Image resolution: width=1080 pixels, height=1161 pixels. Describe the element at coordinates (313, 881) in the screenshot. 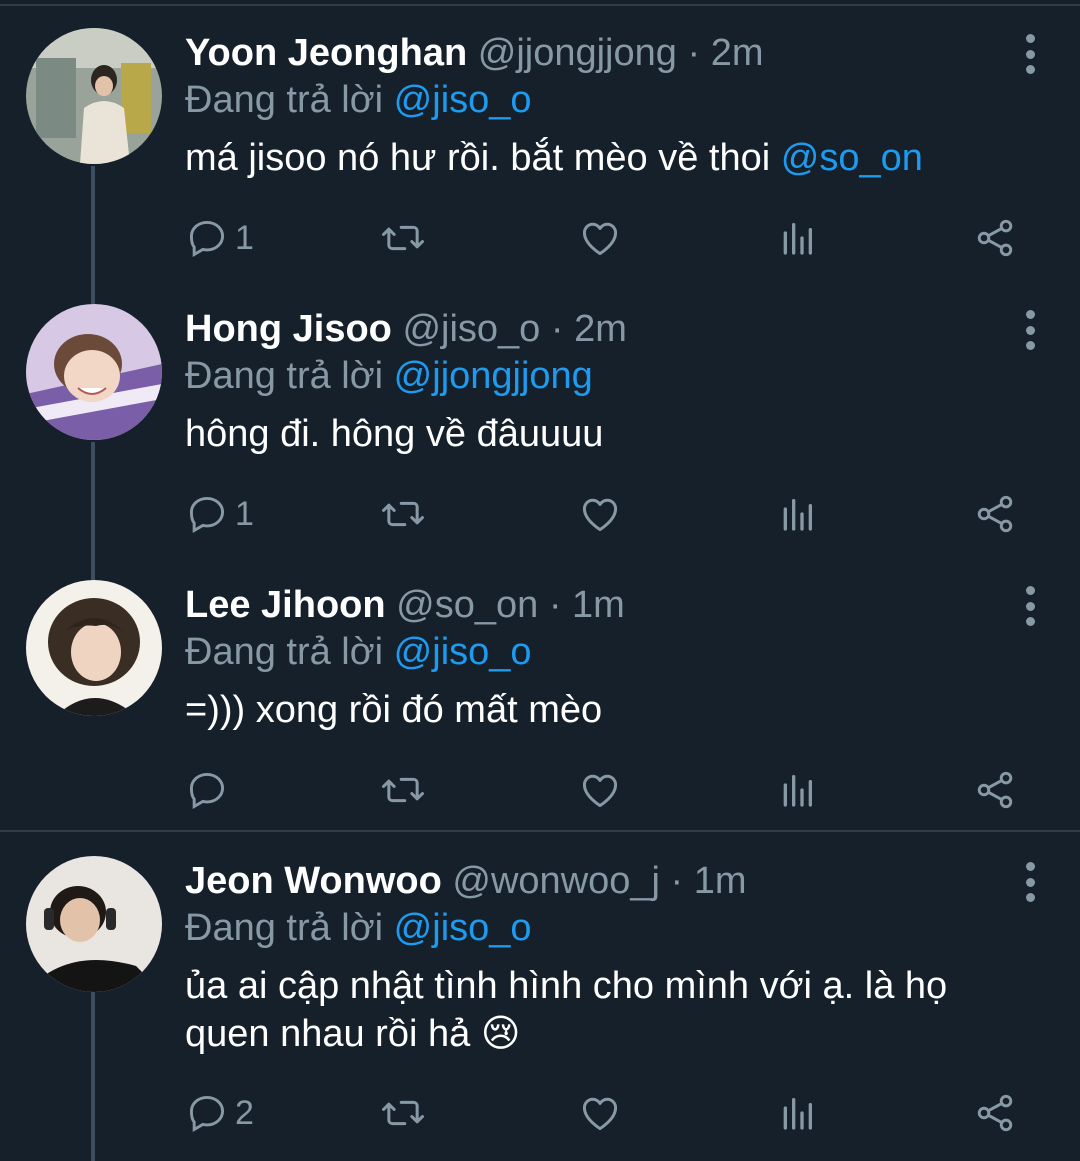

I see `display-name: Jeon Wonwoo` at that location.